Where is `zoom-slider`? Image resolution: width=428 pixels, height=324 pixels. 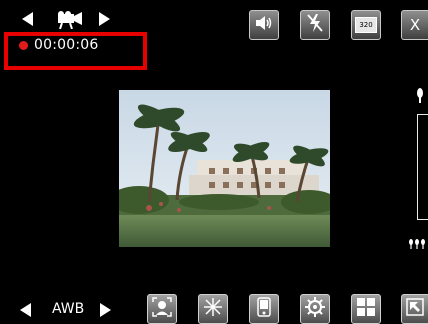
zoom-slider is located at coordinates (422, 167).